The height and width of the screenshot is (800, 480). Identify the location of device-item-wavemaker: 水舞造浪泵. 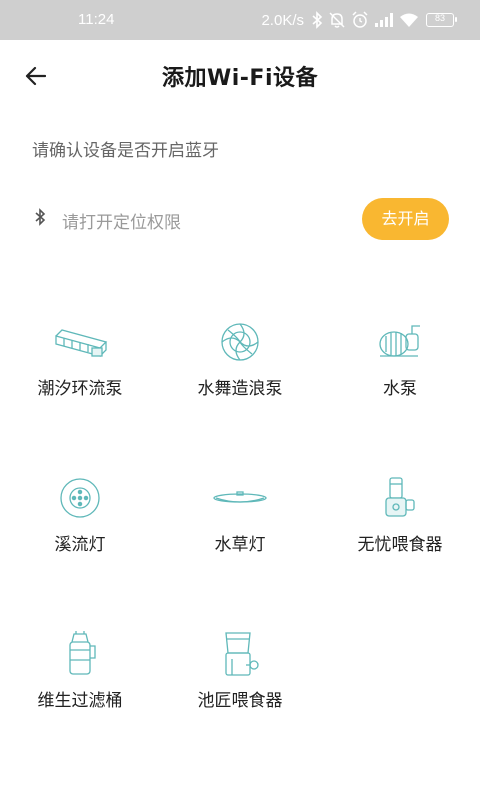
(240, 365).